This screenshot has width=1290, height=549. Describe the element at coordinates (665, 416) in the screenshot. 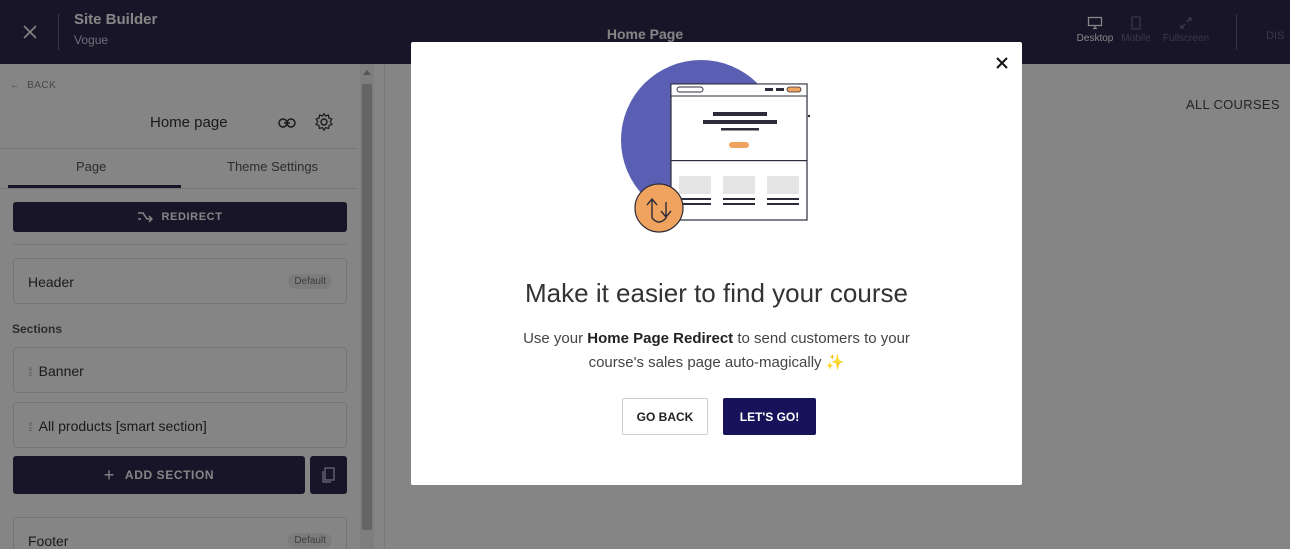

I see `go-back-button: GO BACK` at that location.